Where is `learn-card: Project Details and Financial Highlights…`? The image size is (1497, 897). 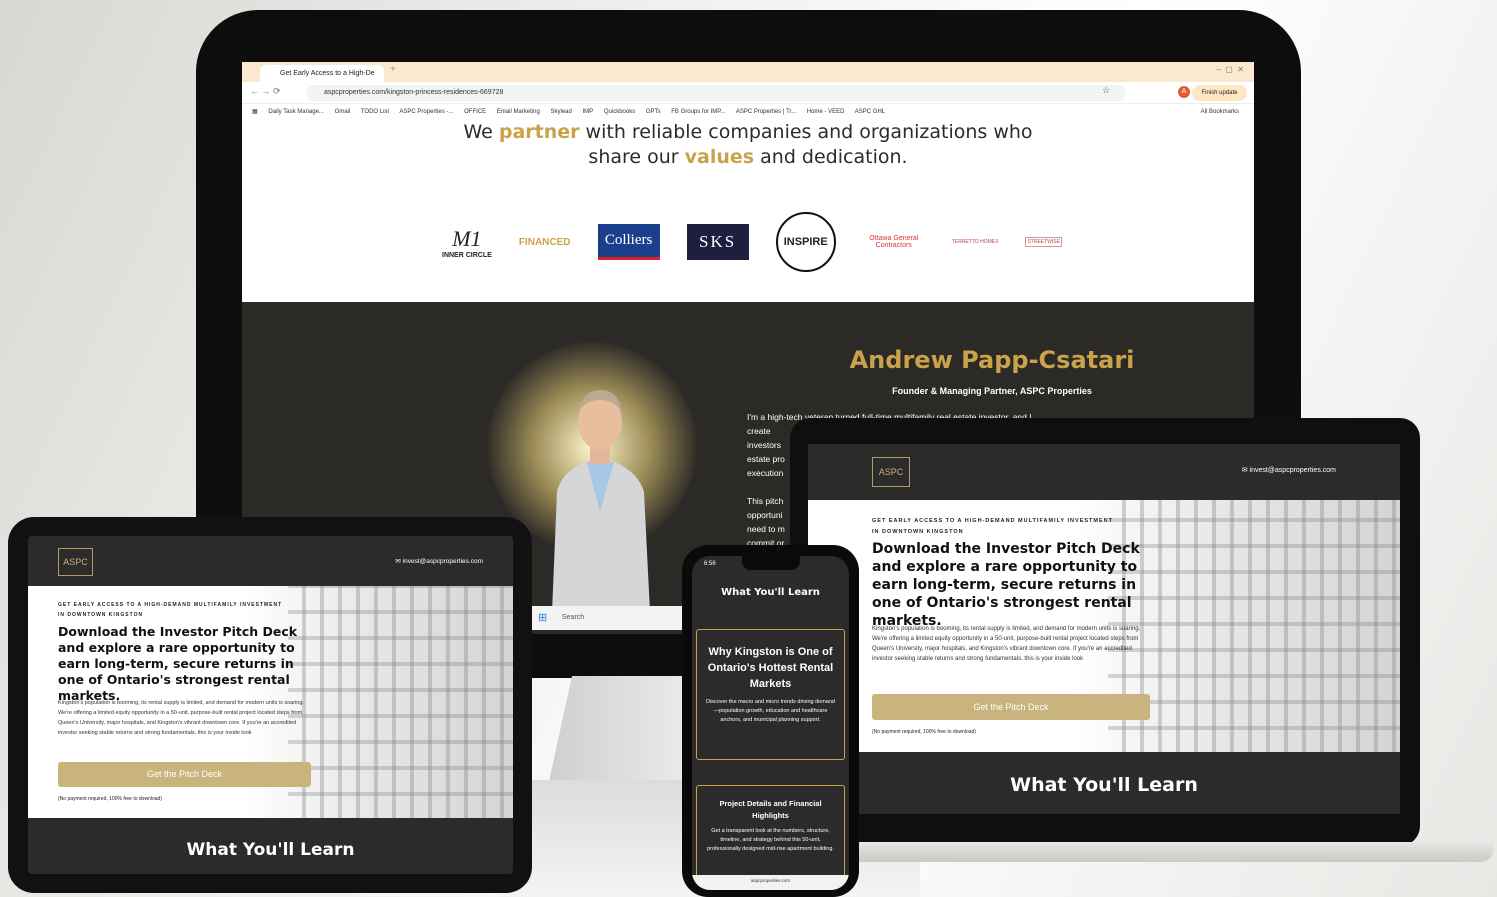
learn-card: Project Details and Financial Highlights… is located at coordinates (770, 832).